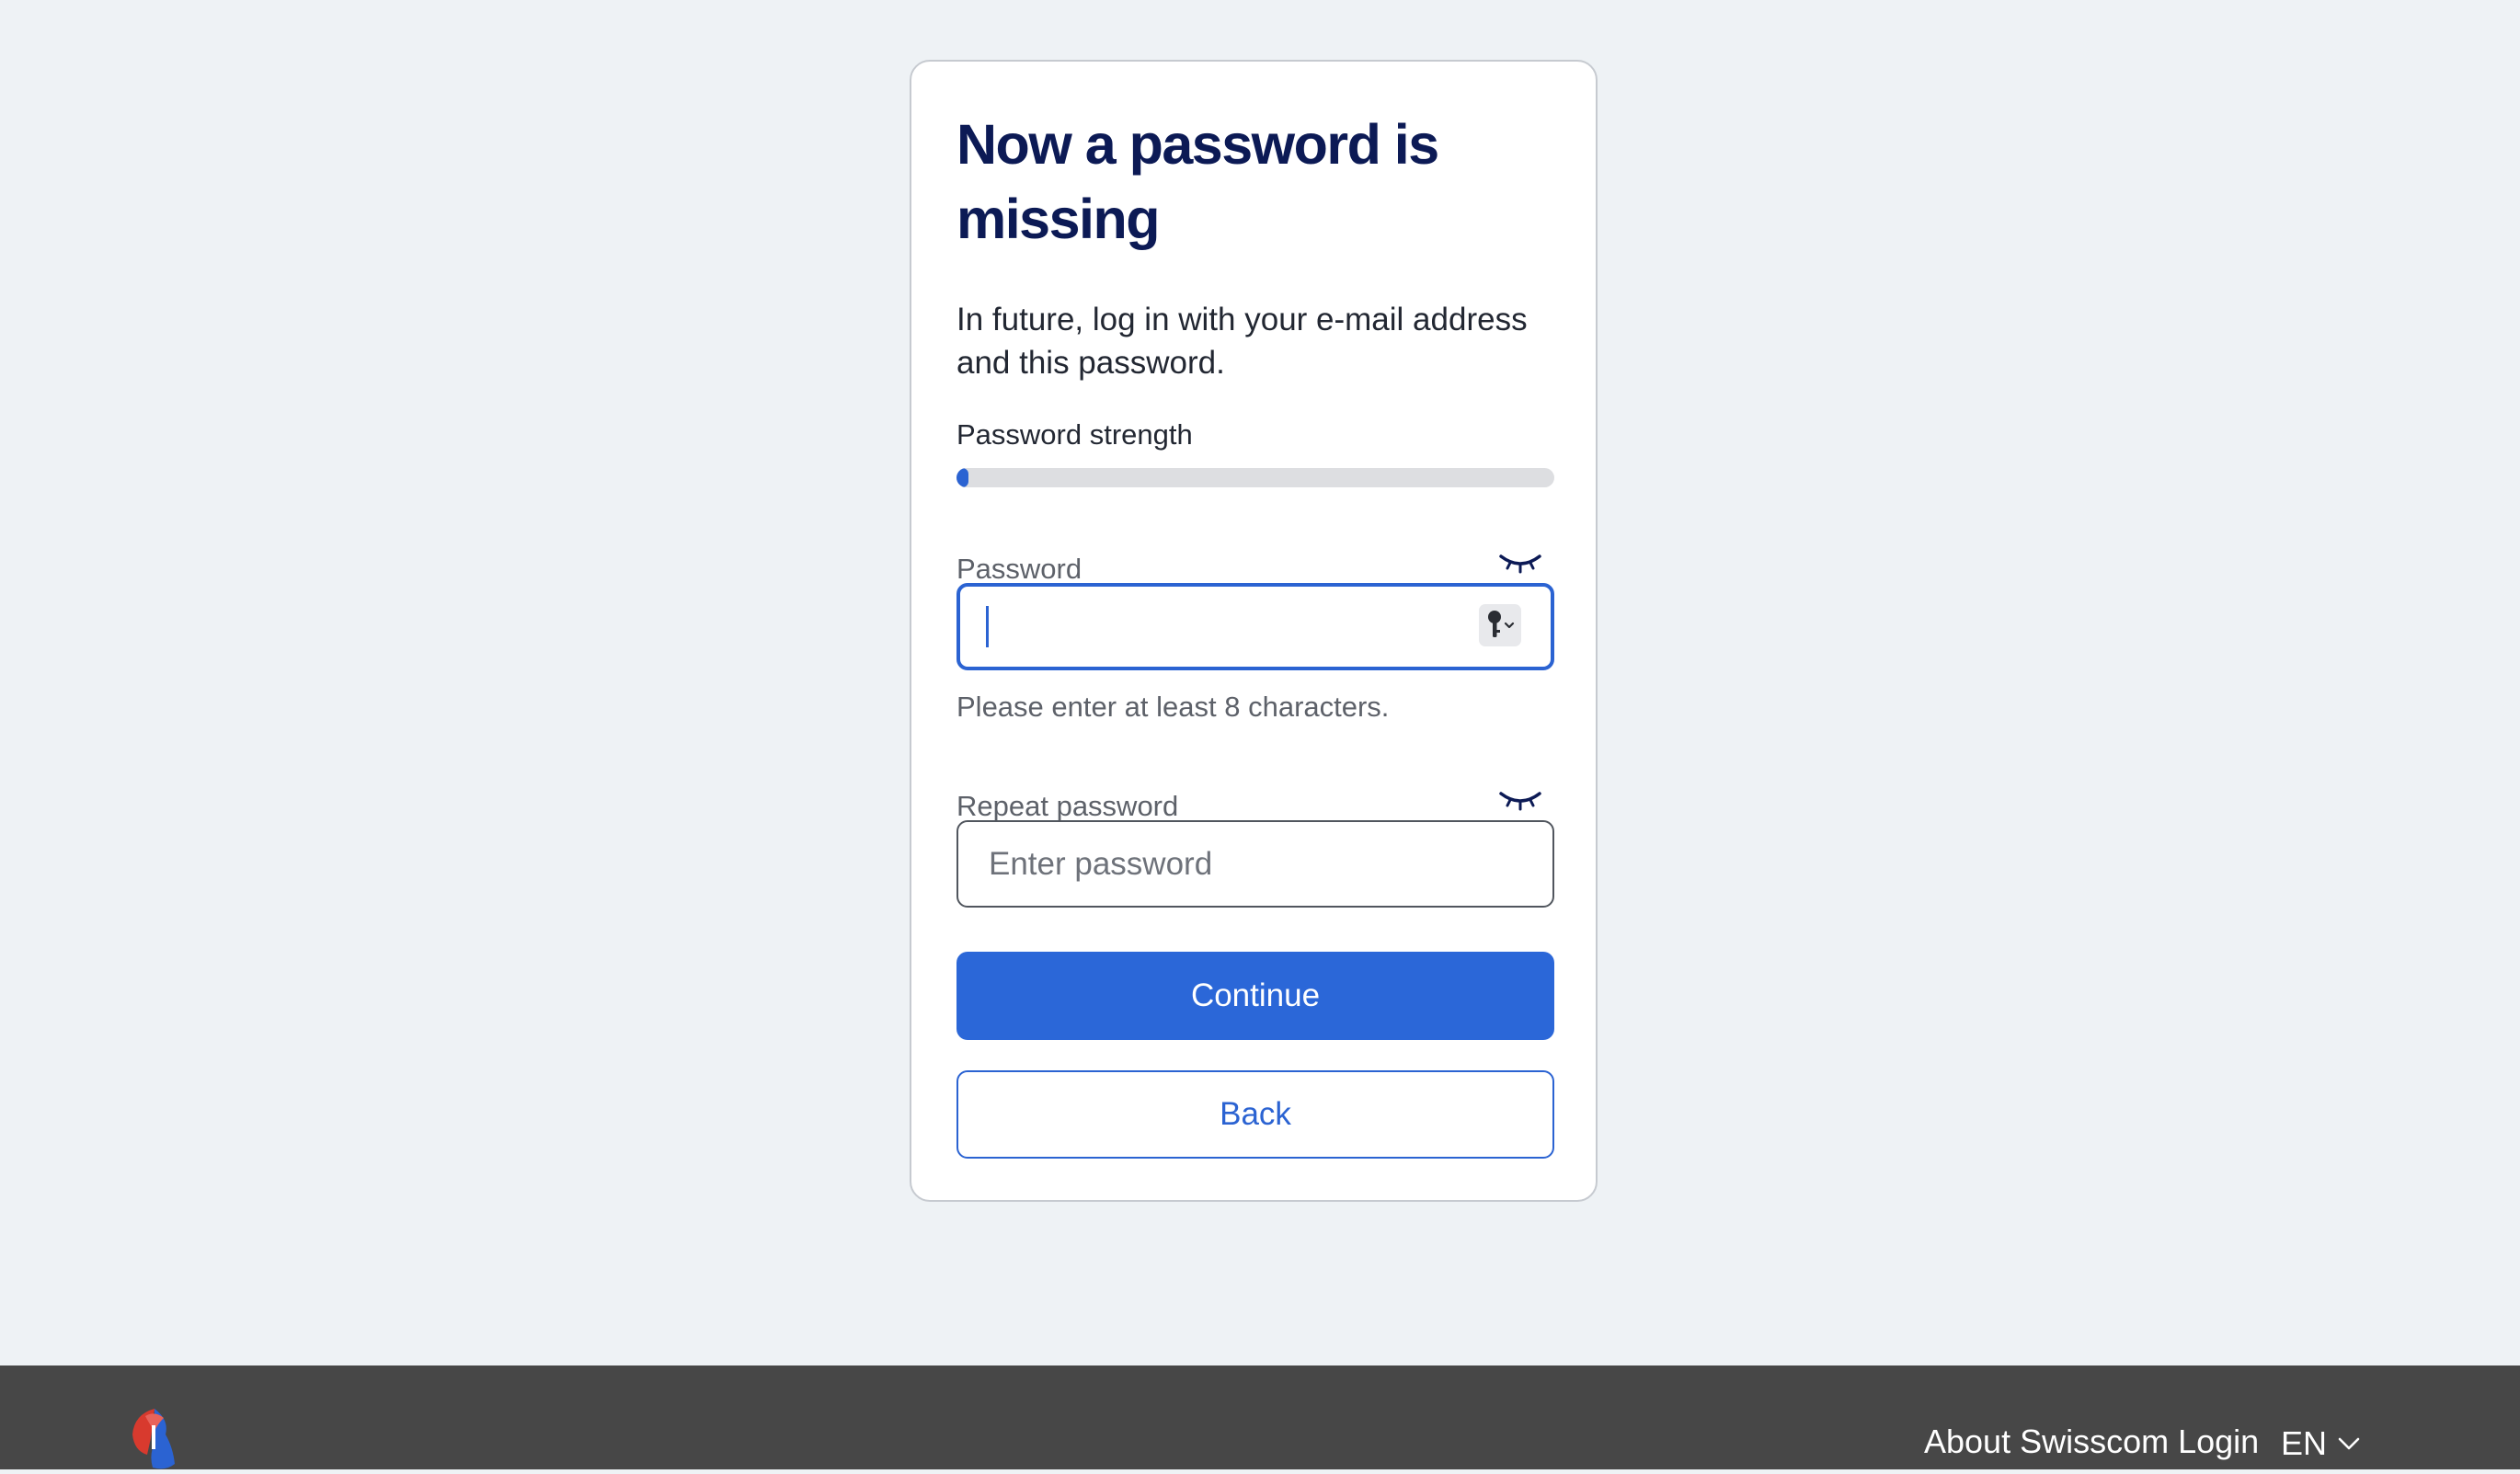 This screenshot has height=1474, width=2520. I want to click on repeat-password-label: Repeat password, so click(1067, 806).